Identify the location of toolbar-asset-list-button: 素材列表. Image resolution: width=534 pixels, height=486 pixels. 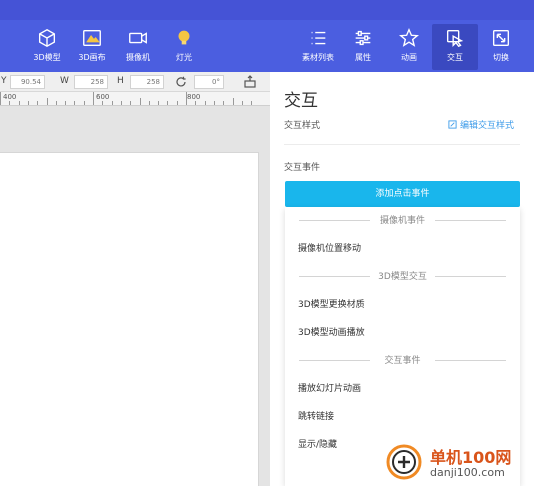
(318, 47).